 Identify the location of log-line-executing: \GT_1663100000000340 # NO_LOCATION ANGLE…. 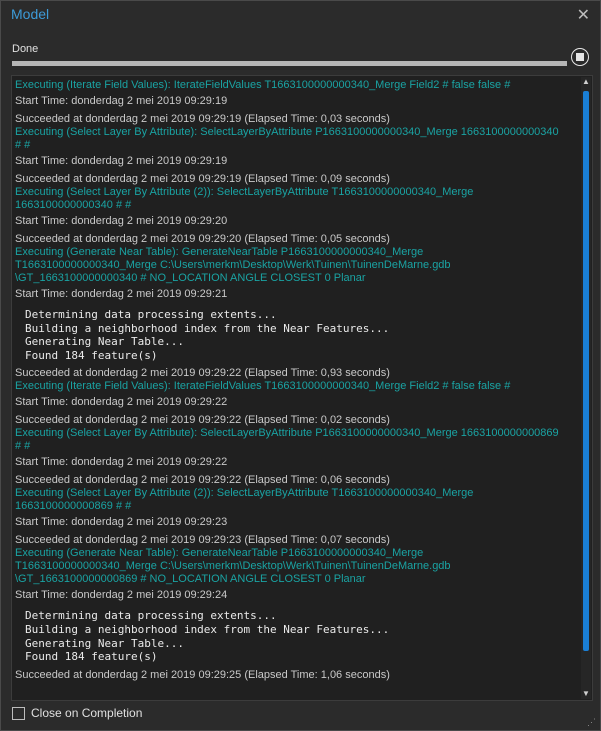
(190, 278).